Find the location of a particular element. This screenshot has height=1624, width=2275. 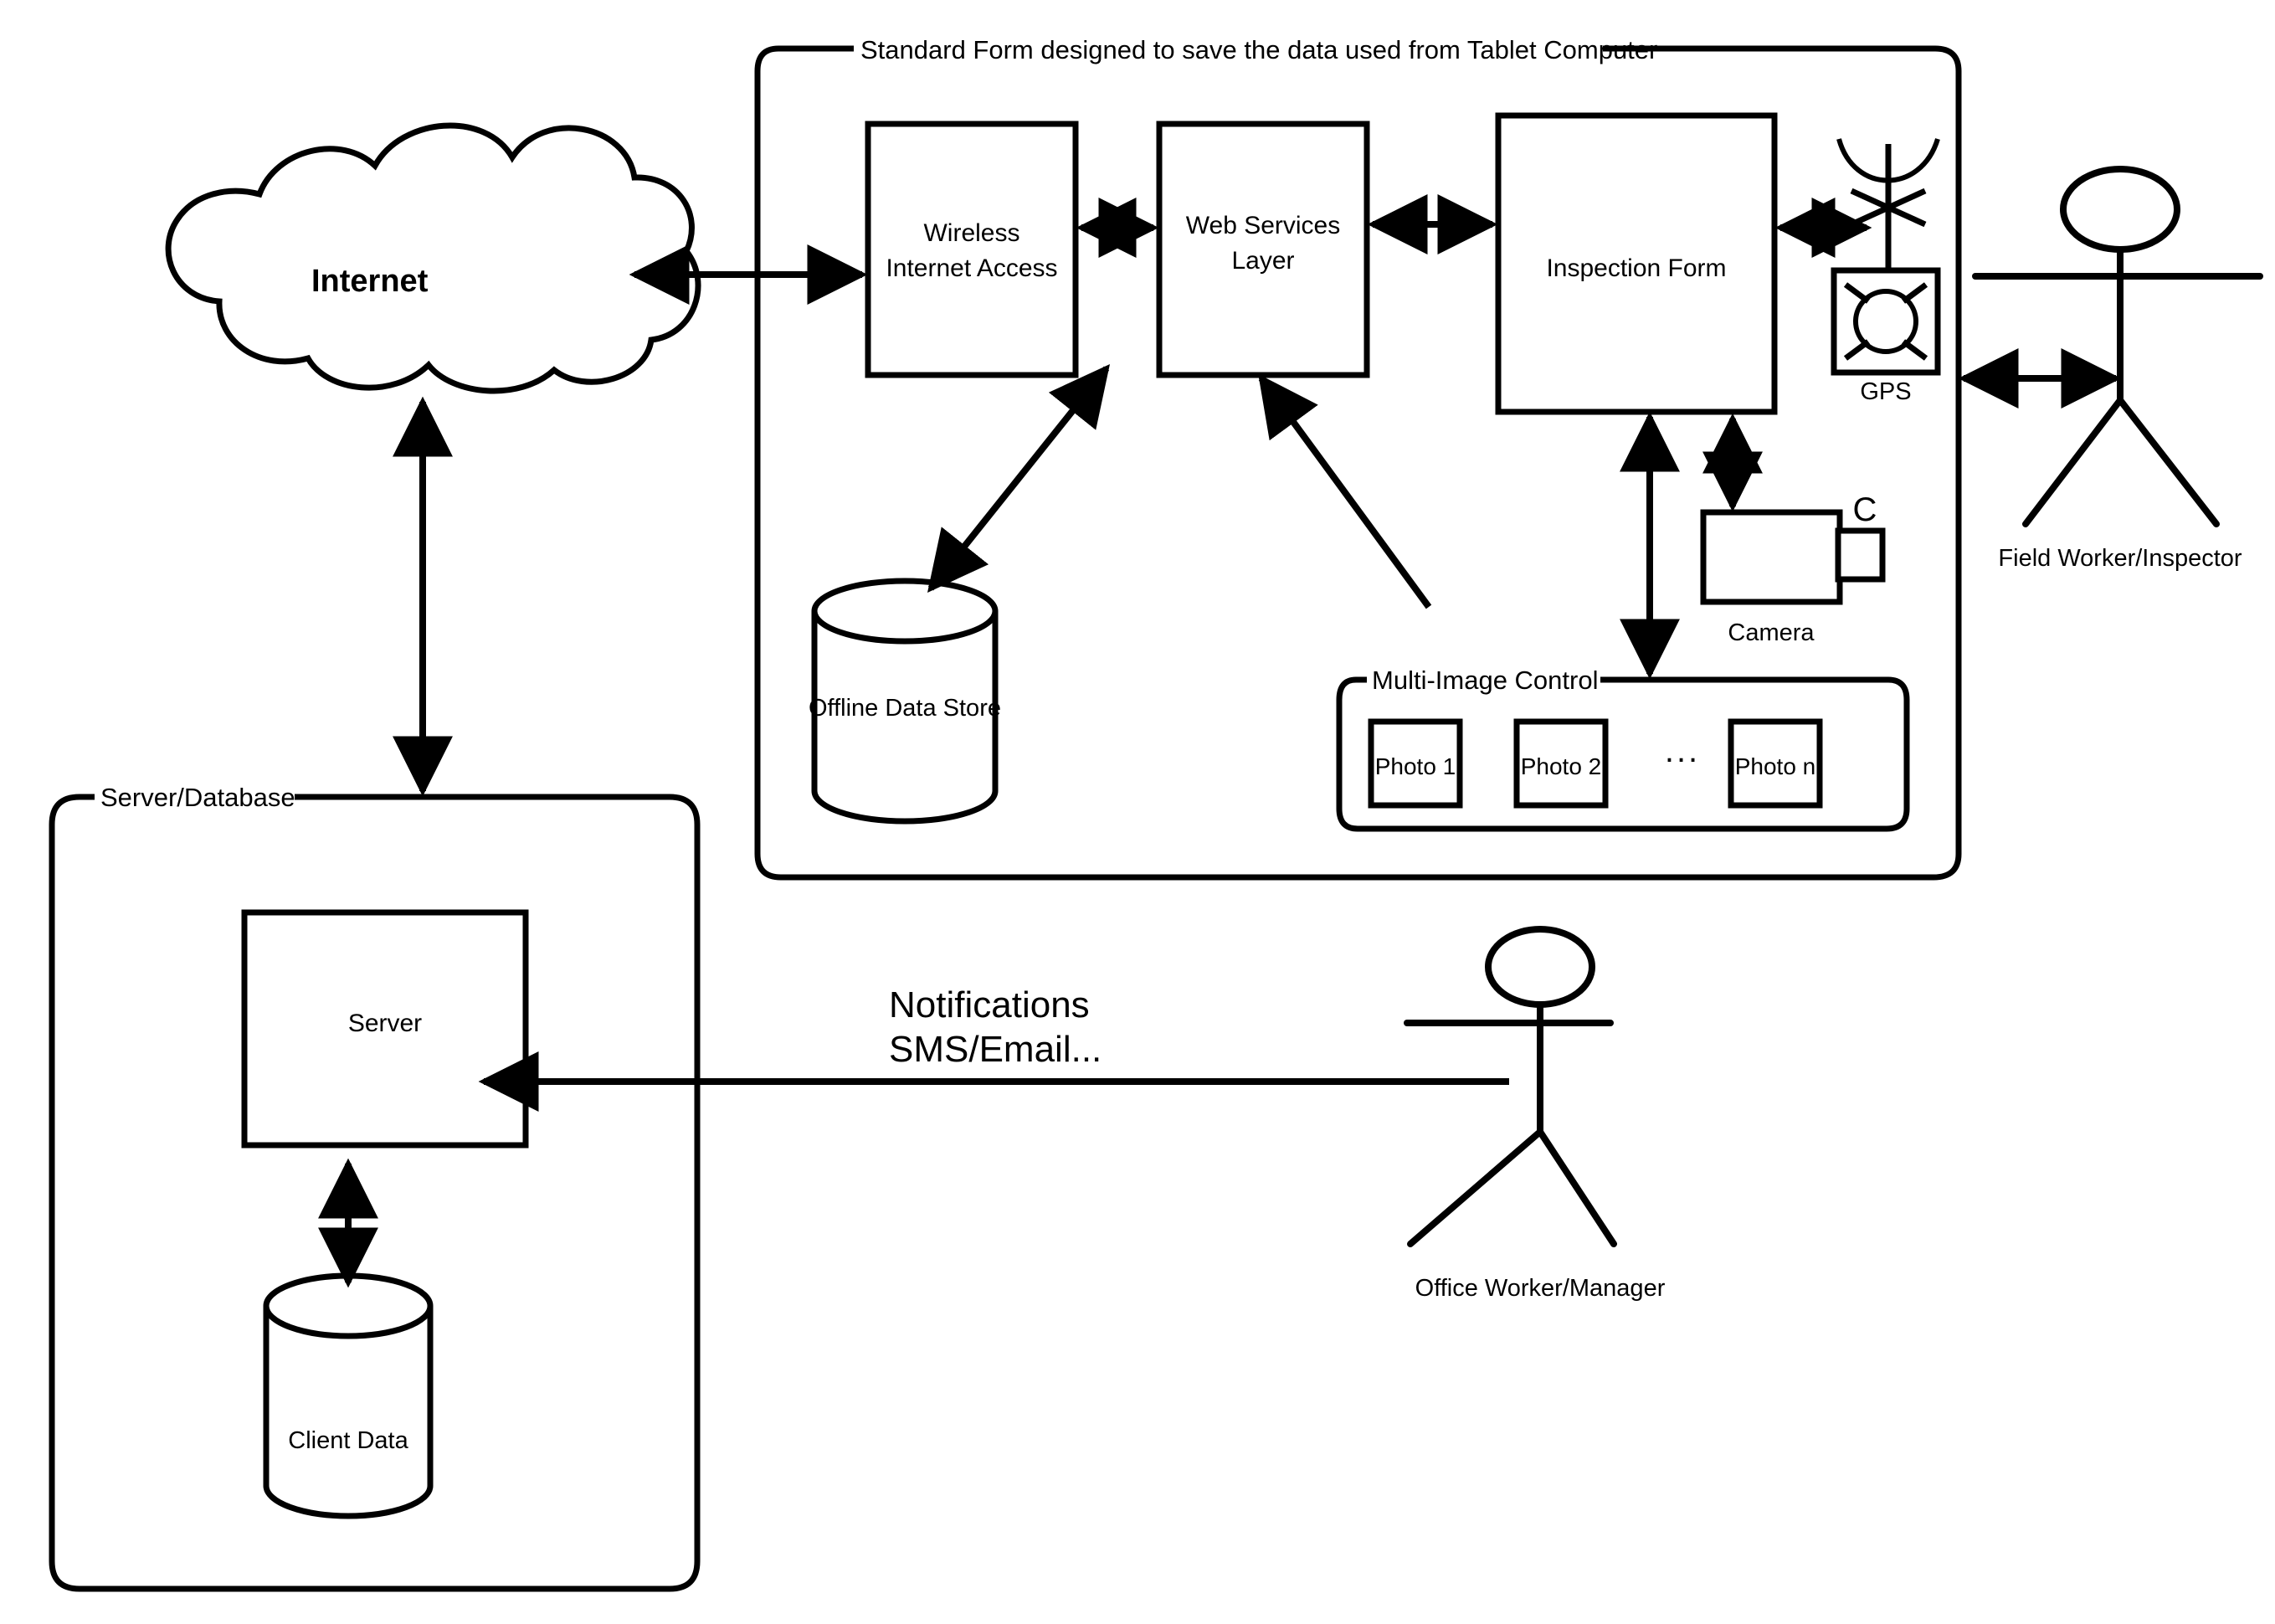

cloud-shape is located at coordinates (433, 258).